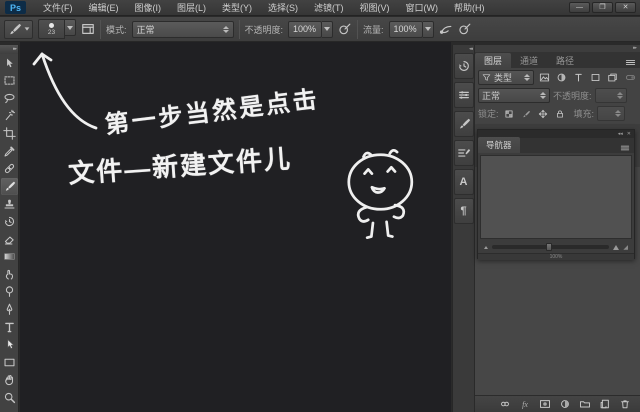 The width and height of the screenshot is (640, 412). What do you see at coordinates (375, 8) in the screenshot?
I see `menu-view: 视图(V)` at bounding box center [375, 8].